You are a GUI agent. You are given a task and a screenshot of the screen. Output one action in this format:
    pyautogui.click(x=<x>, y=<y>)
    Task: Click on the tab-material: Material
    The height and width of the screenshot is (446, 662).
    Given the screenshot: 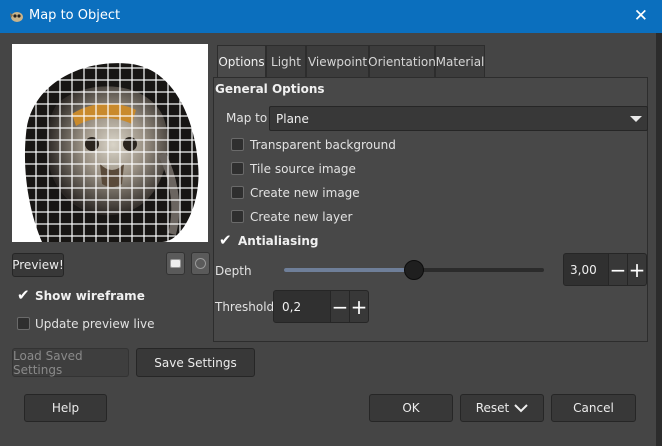 What is the action you would take?
    pyautogui.click(x=460, y=61)
    